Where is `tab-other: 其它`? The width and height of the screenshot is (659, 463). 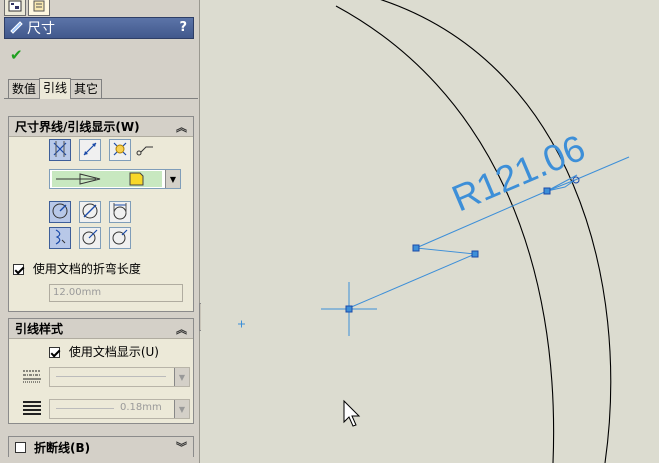 tab-other: 其它 is located at coordinates (86, 89).